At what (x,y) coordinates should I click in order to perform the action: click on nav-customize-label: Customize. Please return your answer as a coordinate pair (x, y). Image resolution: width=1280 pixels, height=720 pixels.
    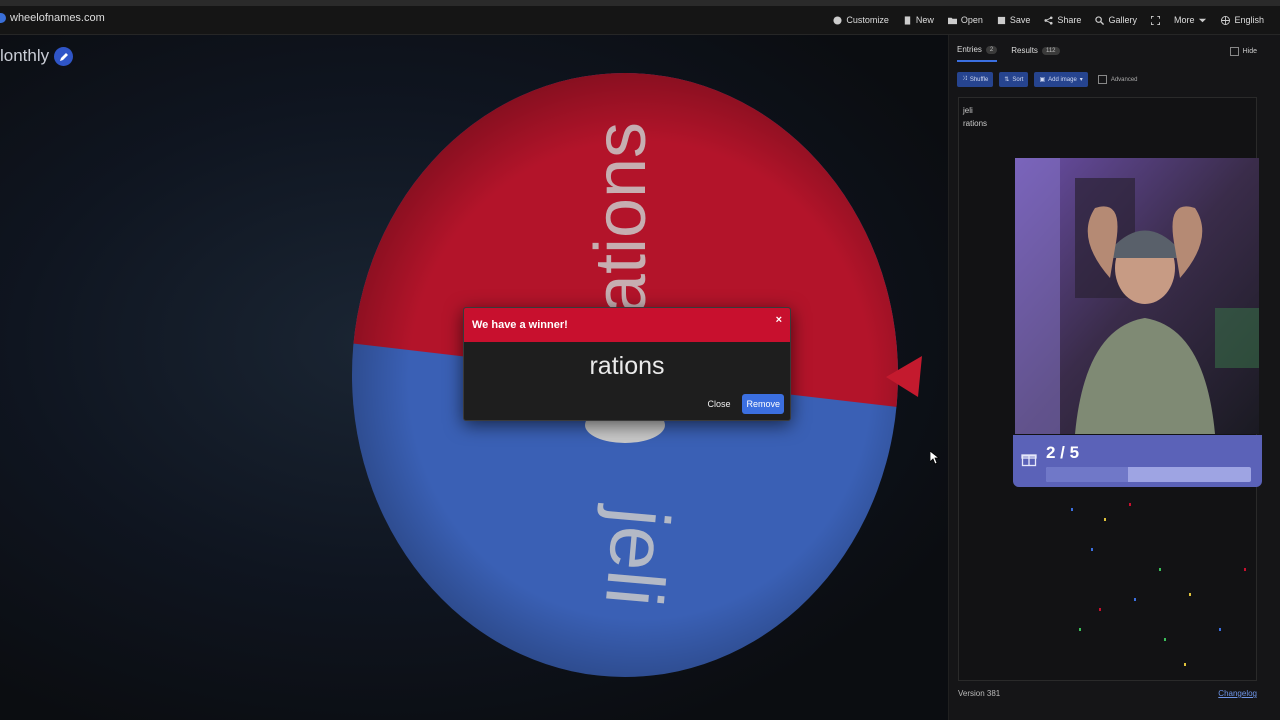
    Looking at the image, I should click on (867, 20).